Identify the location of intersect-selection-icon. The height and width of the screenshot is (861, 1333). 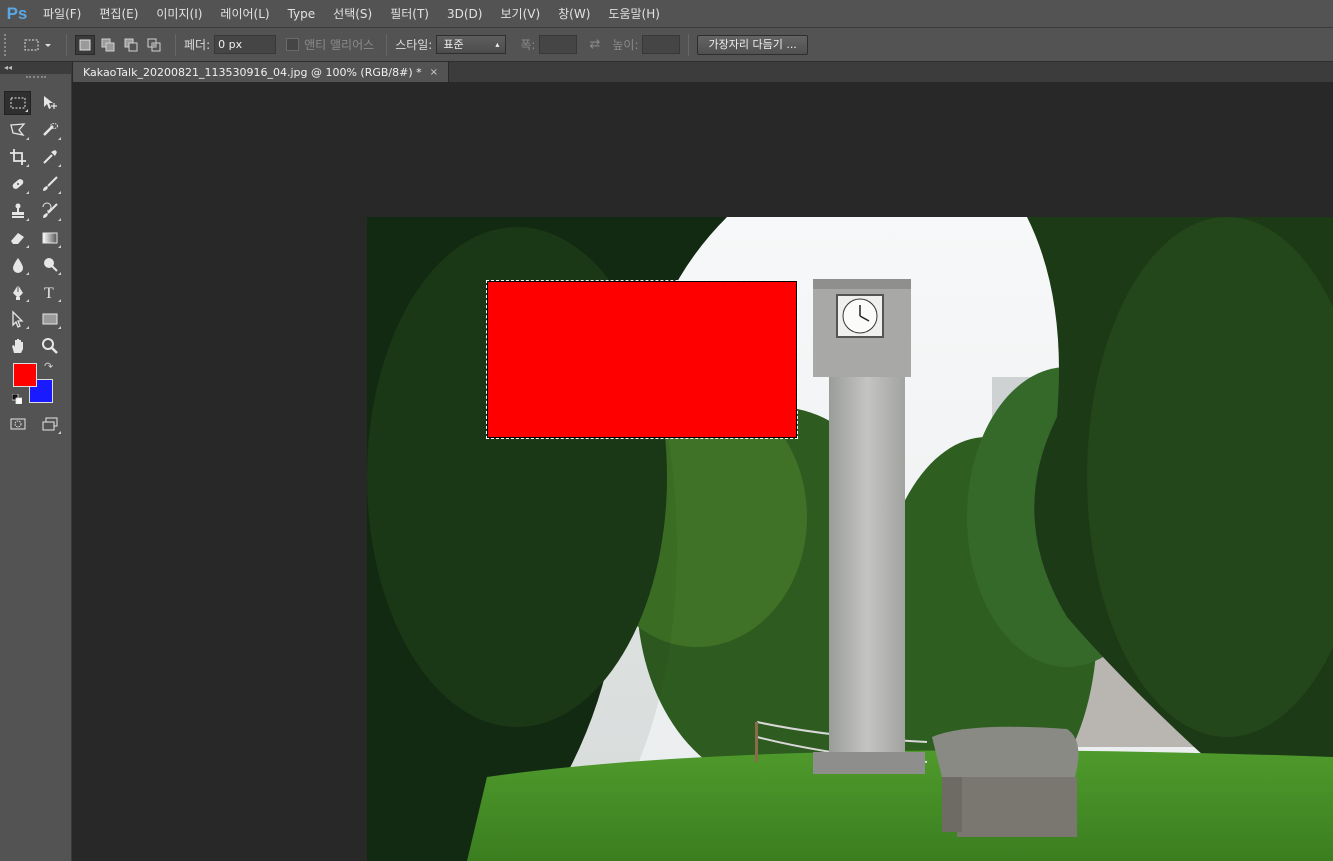
(154, 44).